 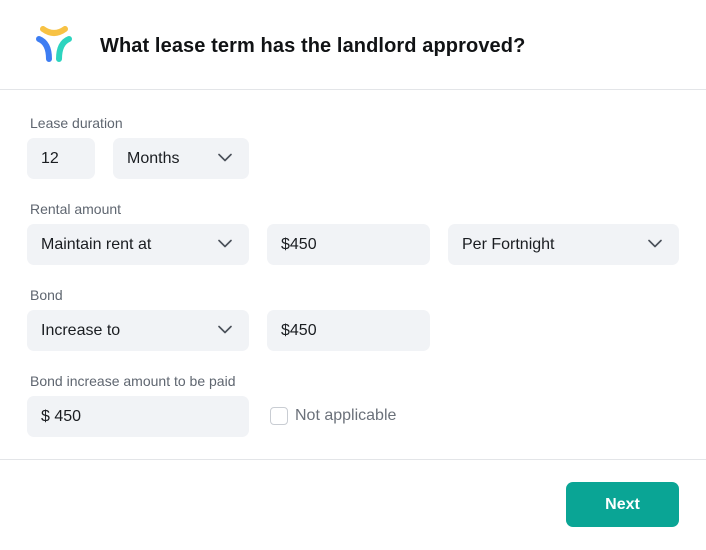 I want to click on lease-duration-input: 12, so click(x=61, y=158).